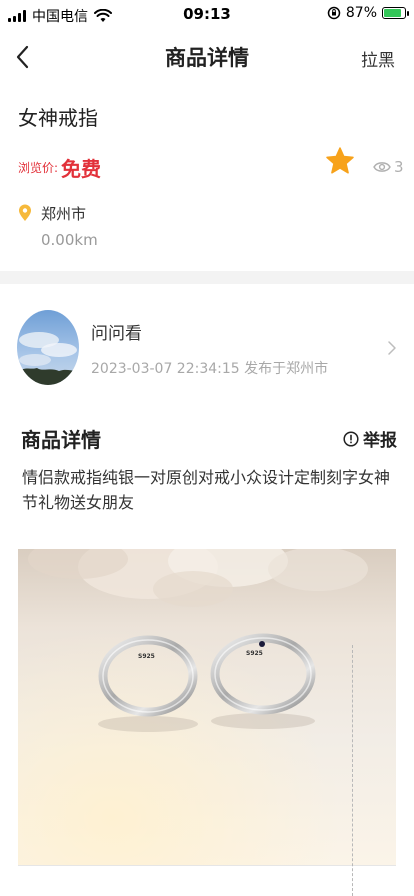 The height and width of the screenshot is (896, 414). Describe the element at coordinates (361, 13) in the screenshot. I see `battery-percent: 87%` at that location.